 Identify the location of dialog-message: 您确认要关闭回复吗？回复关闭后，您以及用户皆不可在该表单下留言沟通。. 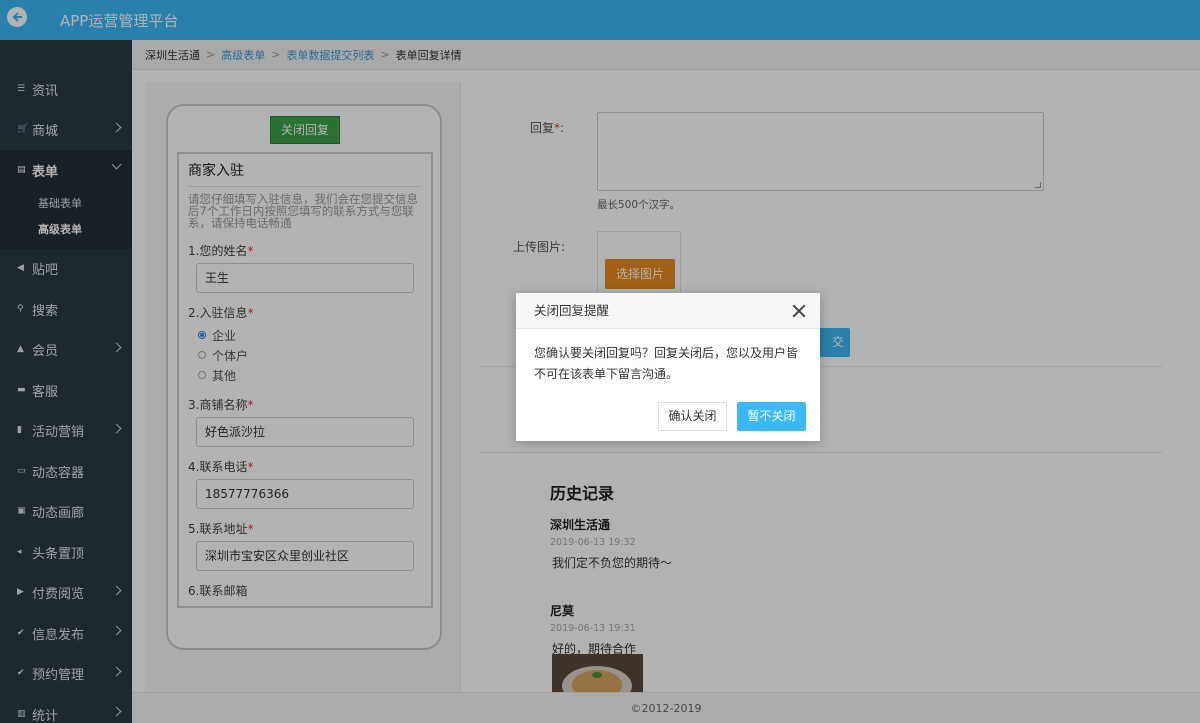
(666, 363).